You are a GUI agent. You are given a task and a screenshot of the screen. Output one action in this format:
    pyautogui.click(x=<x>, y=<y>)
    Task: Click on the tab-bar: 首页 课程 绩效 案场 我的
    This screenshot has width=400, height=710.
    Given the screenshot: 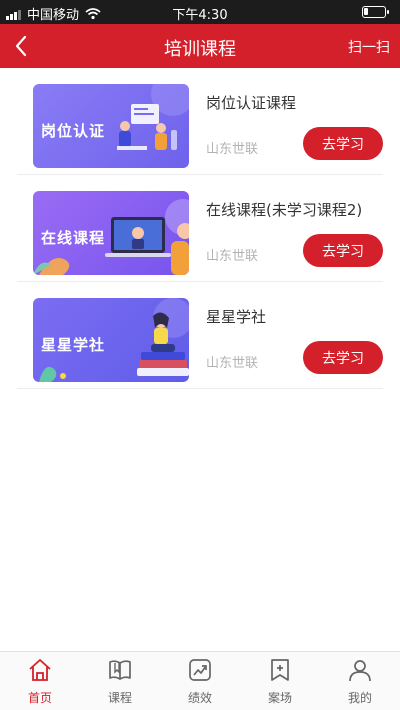 What is the action you would take?
    pyautogui.click(x=200, y=680)
    